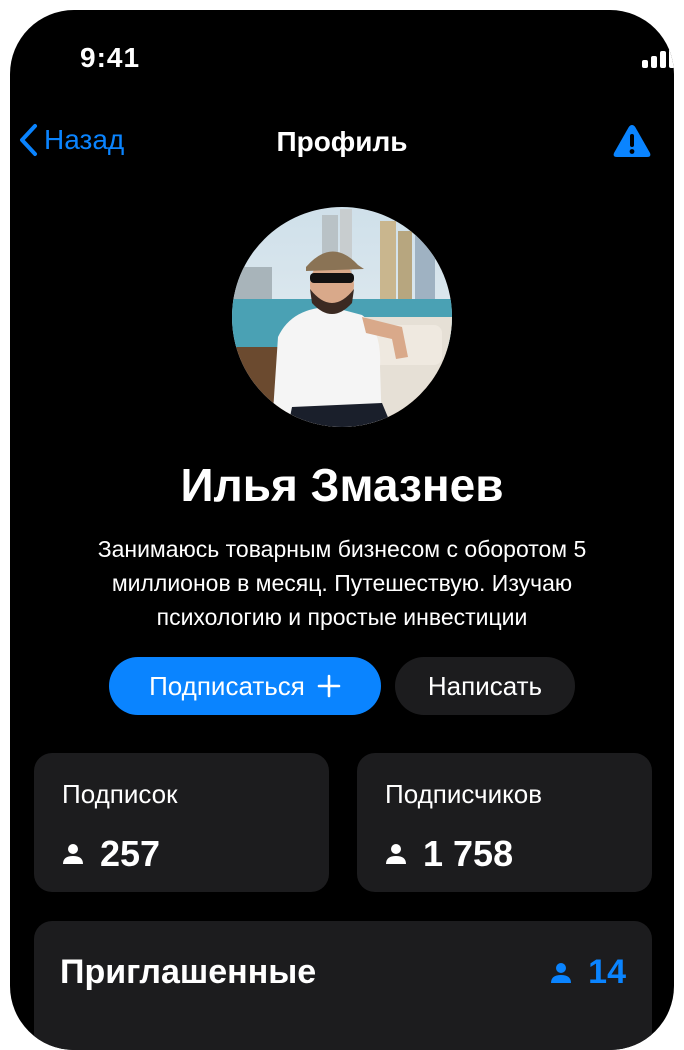 The width and height of the screenshot is (684, 1050). I want to click on subscribers-card: Подписчиков 1 758, so click(504, 822).